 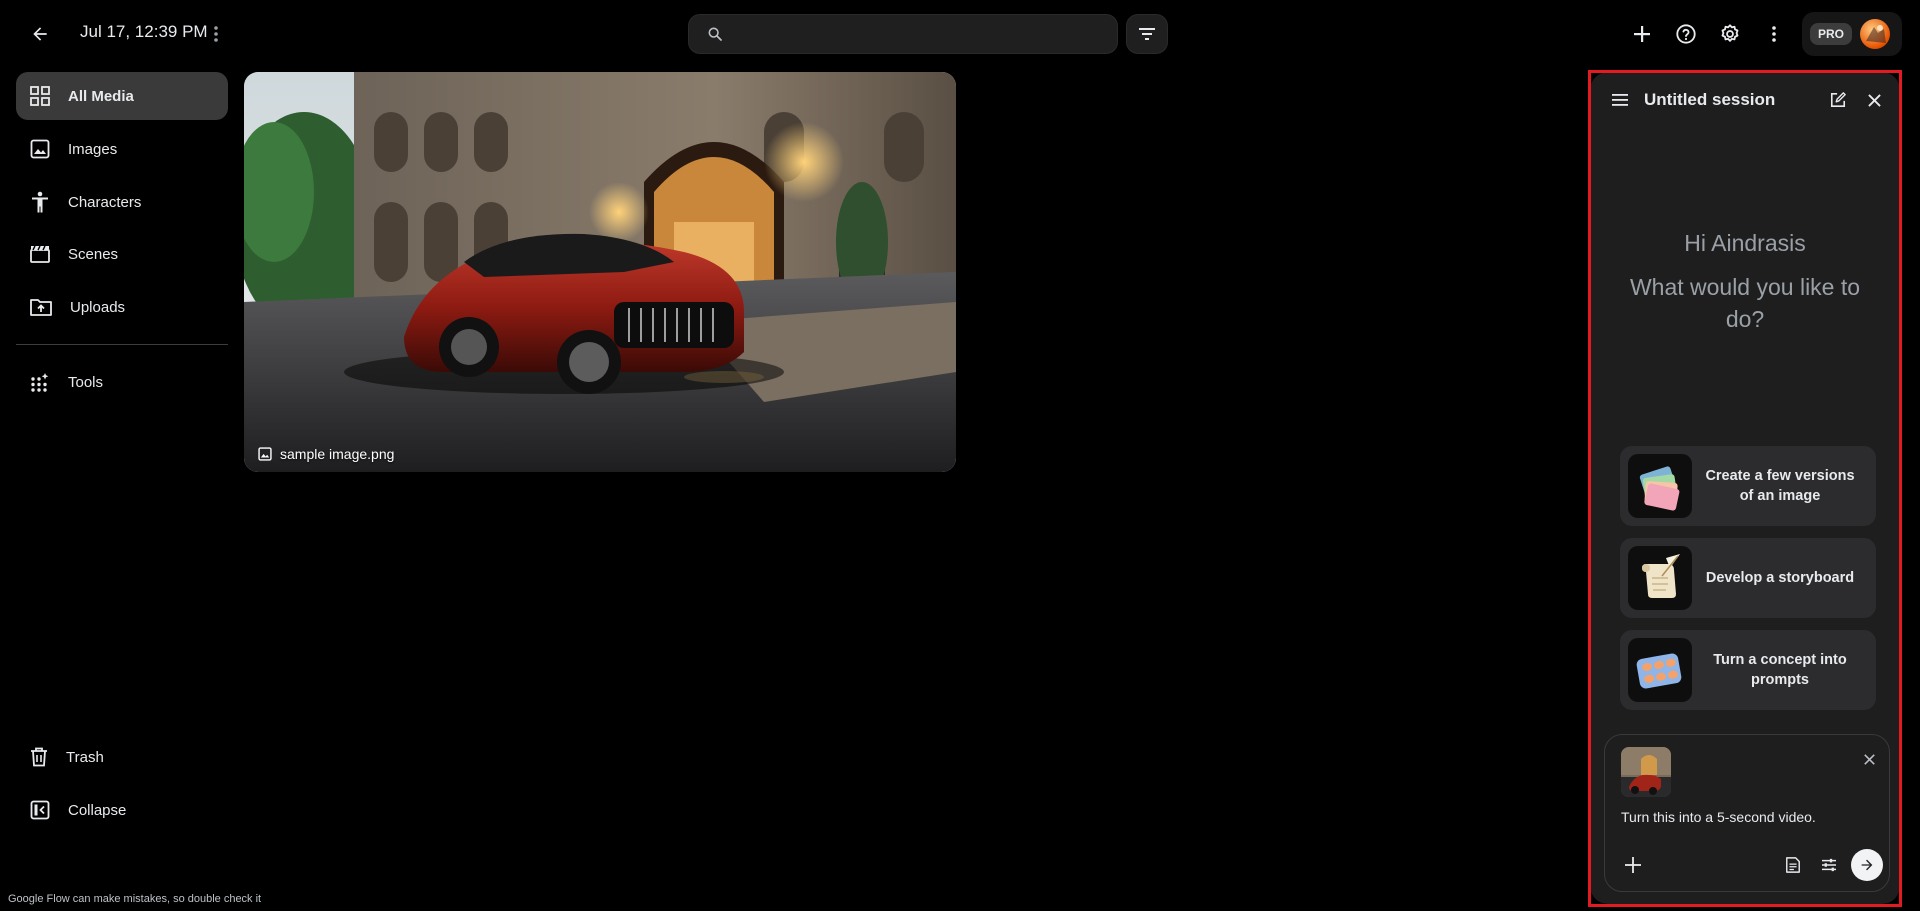 I want to click on top-bar: Jul 17, 12:39 PM PRO, so click(x=960, y=34).